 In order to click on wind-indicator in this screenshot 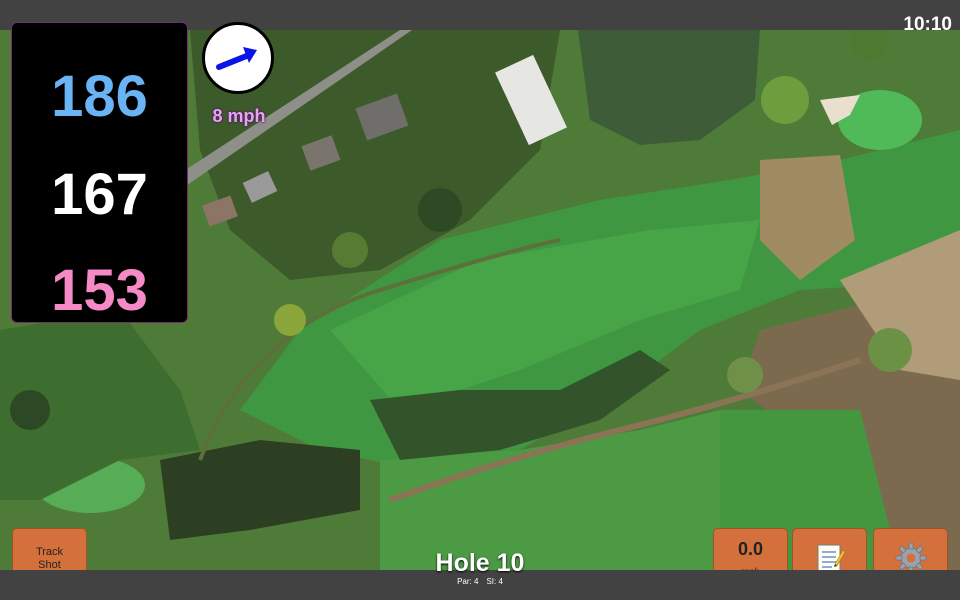, I will do `click(238, 58)`.